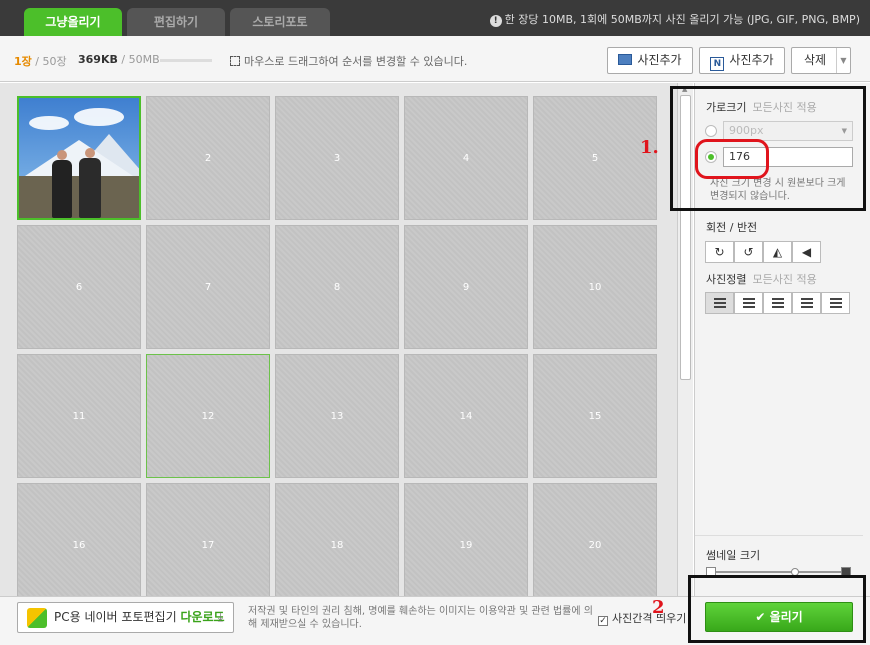 The height and width of the screenshot is (645, 870). Describe the element at coordinates (843, 60) in the screenshot. I see `chevron-down-icon: ▼` at that location.